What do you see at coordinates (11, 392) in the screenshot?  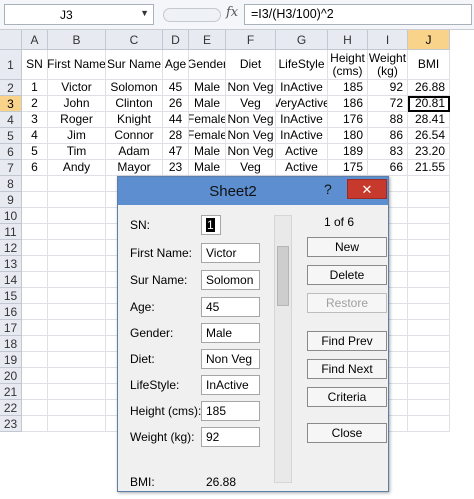 I see `row-header-21: 21` at bounding box center [11, 392].